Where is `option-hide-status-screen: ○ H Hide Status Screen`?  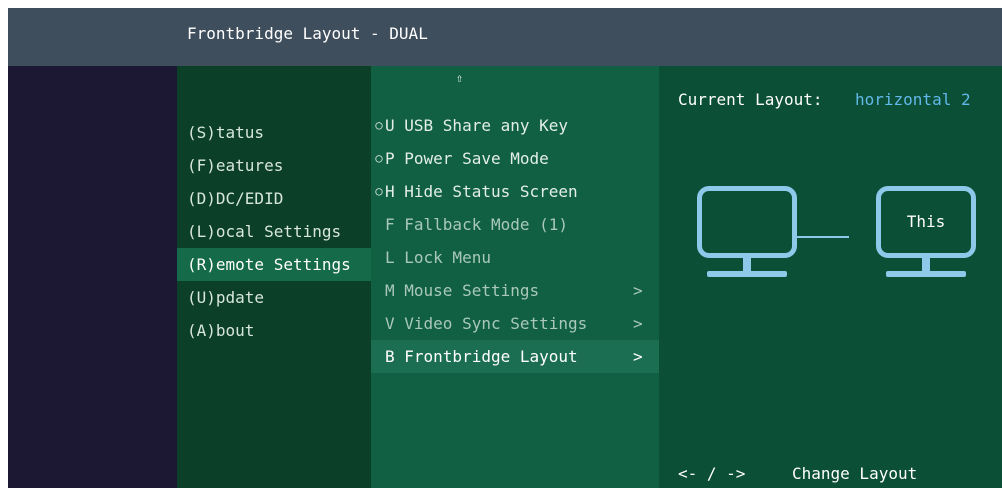 option-hide-status-screen: ○ H Hide Status Screen is located at coordinates (515, 191).